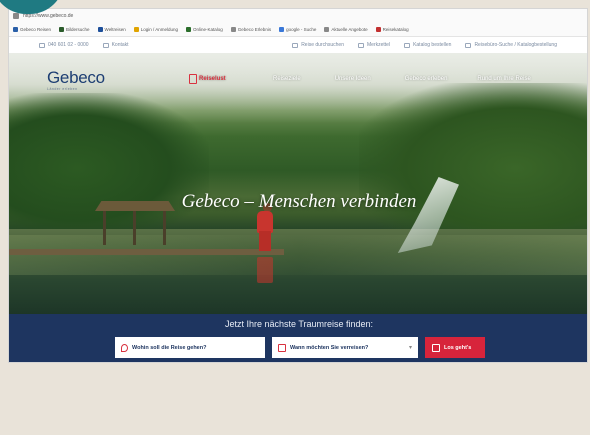 This screenshot has width=590, height=435. I want to click on bookmark-item: Reisekatalog, so click(392, 29).